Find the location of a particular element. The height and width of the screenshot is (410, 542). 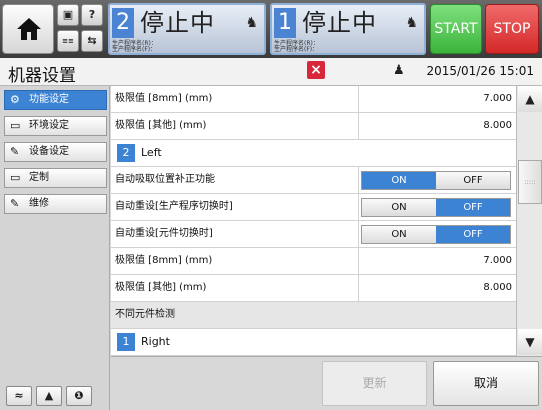

cancel-button: 取消 is located at coordinates (486, 383).